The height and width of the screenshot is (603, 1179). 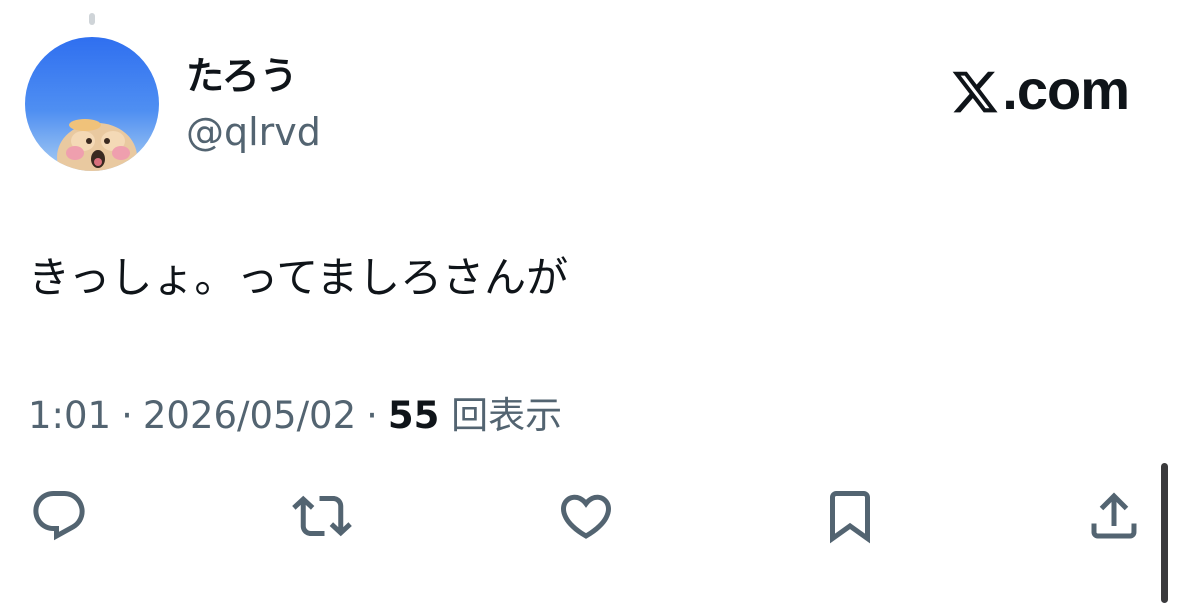 I want to click on view-label: 回表示, so click(x=507, y=415).